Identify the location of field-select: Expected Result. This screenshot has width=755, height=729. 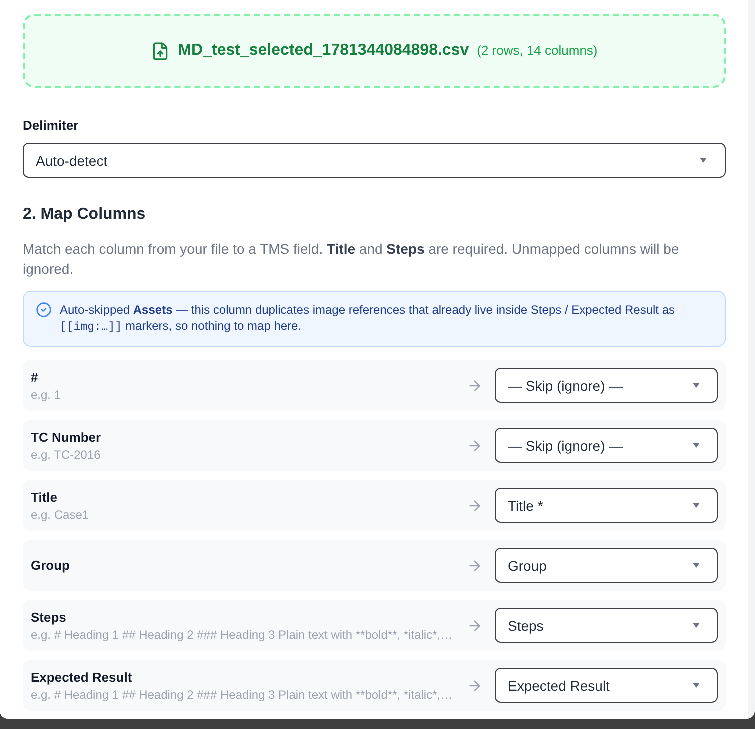
(606, 685).